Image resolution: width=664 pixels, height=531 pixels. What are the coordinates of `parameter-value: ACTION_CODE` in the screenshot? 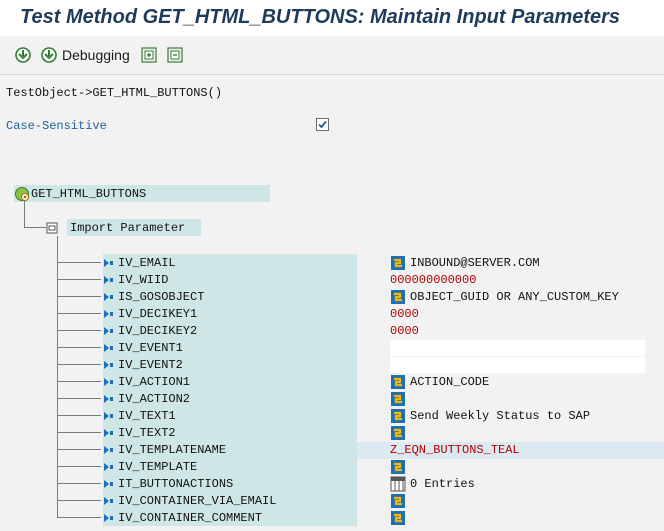 It's located at (439, 381).